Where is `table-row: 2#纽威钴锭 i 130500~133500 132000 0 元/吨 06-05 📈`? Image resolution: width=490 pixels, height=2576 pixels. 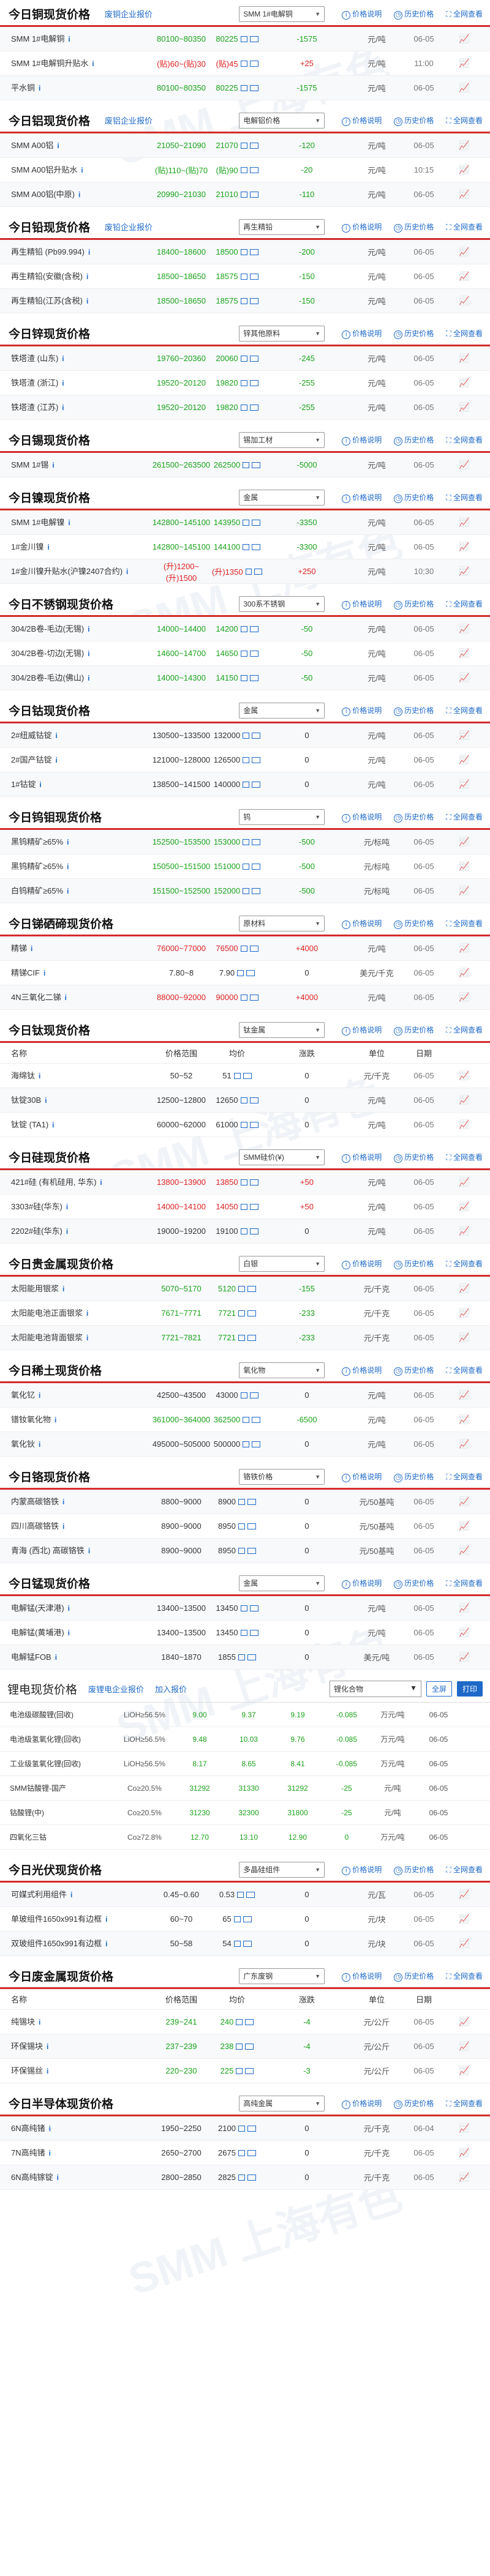 table-row: 2#纽威钴锭 i 130500~133500 132000 0 元/吨 06-05 📈 is located at coordinates (245, 735).